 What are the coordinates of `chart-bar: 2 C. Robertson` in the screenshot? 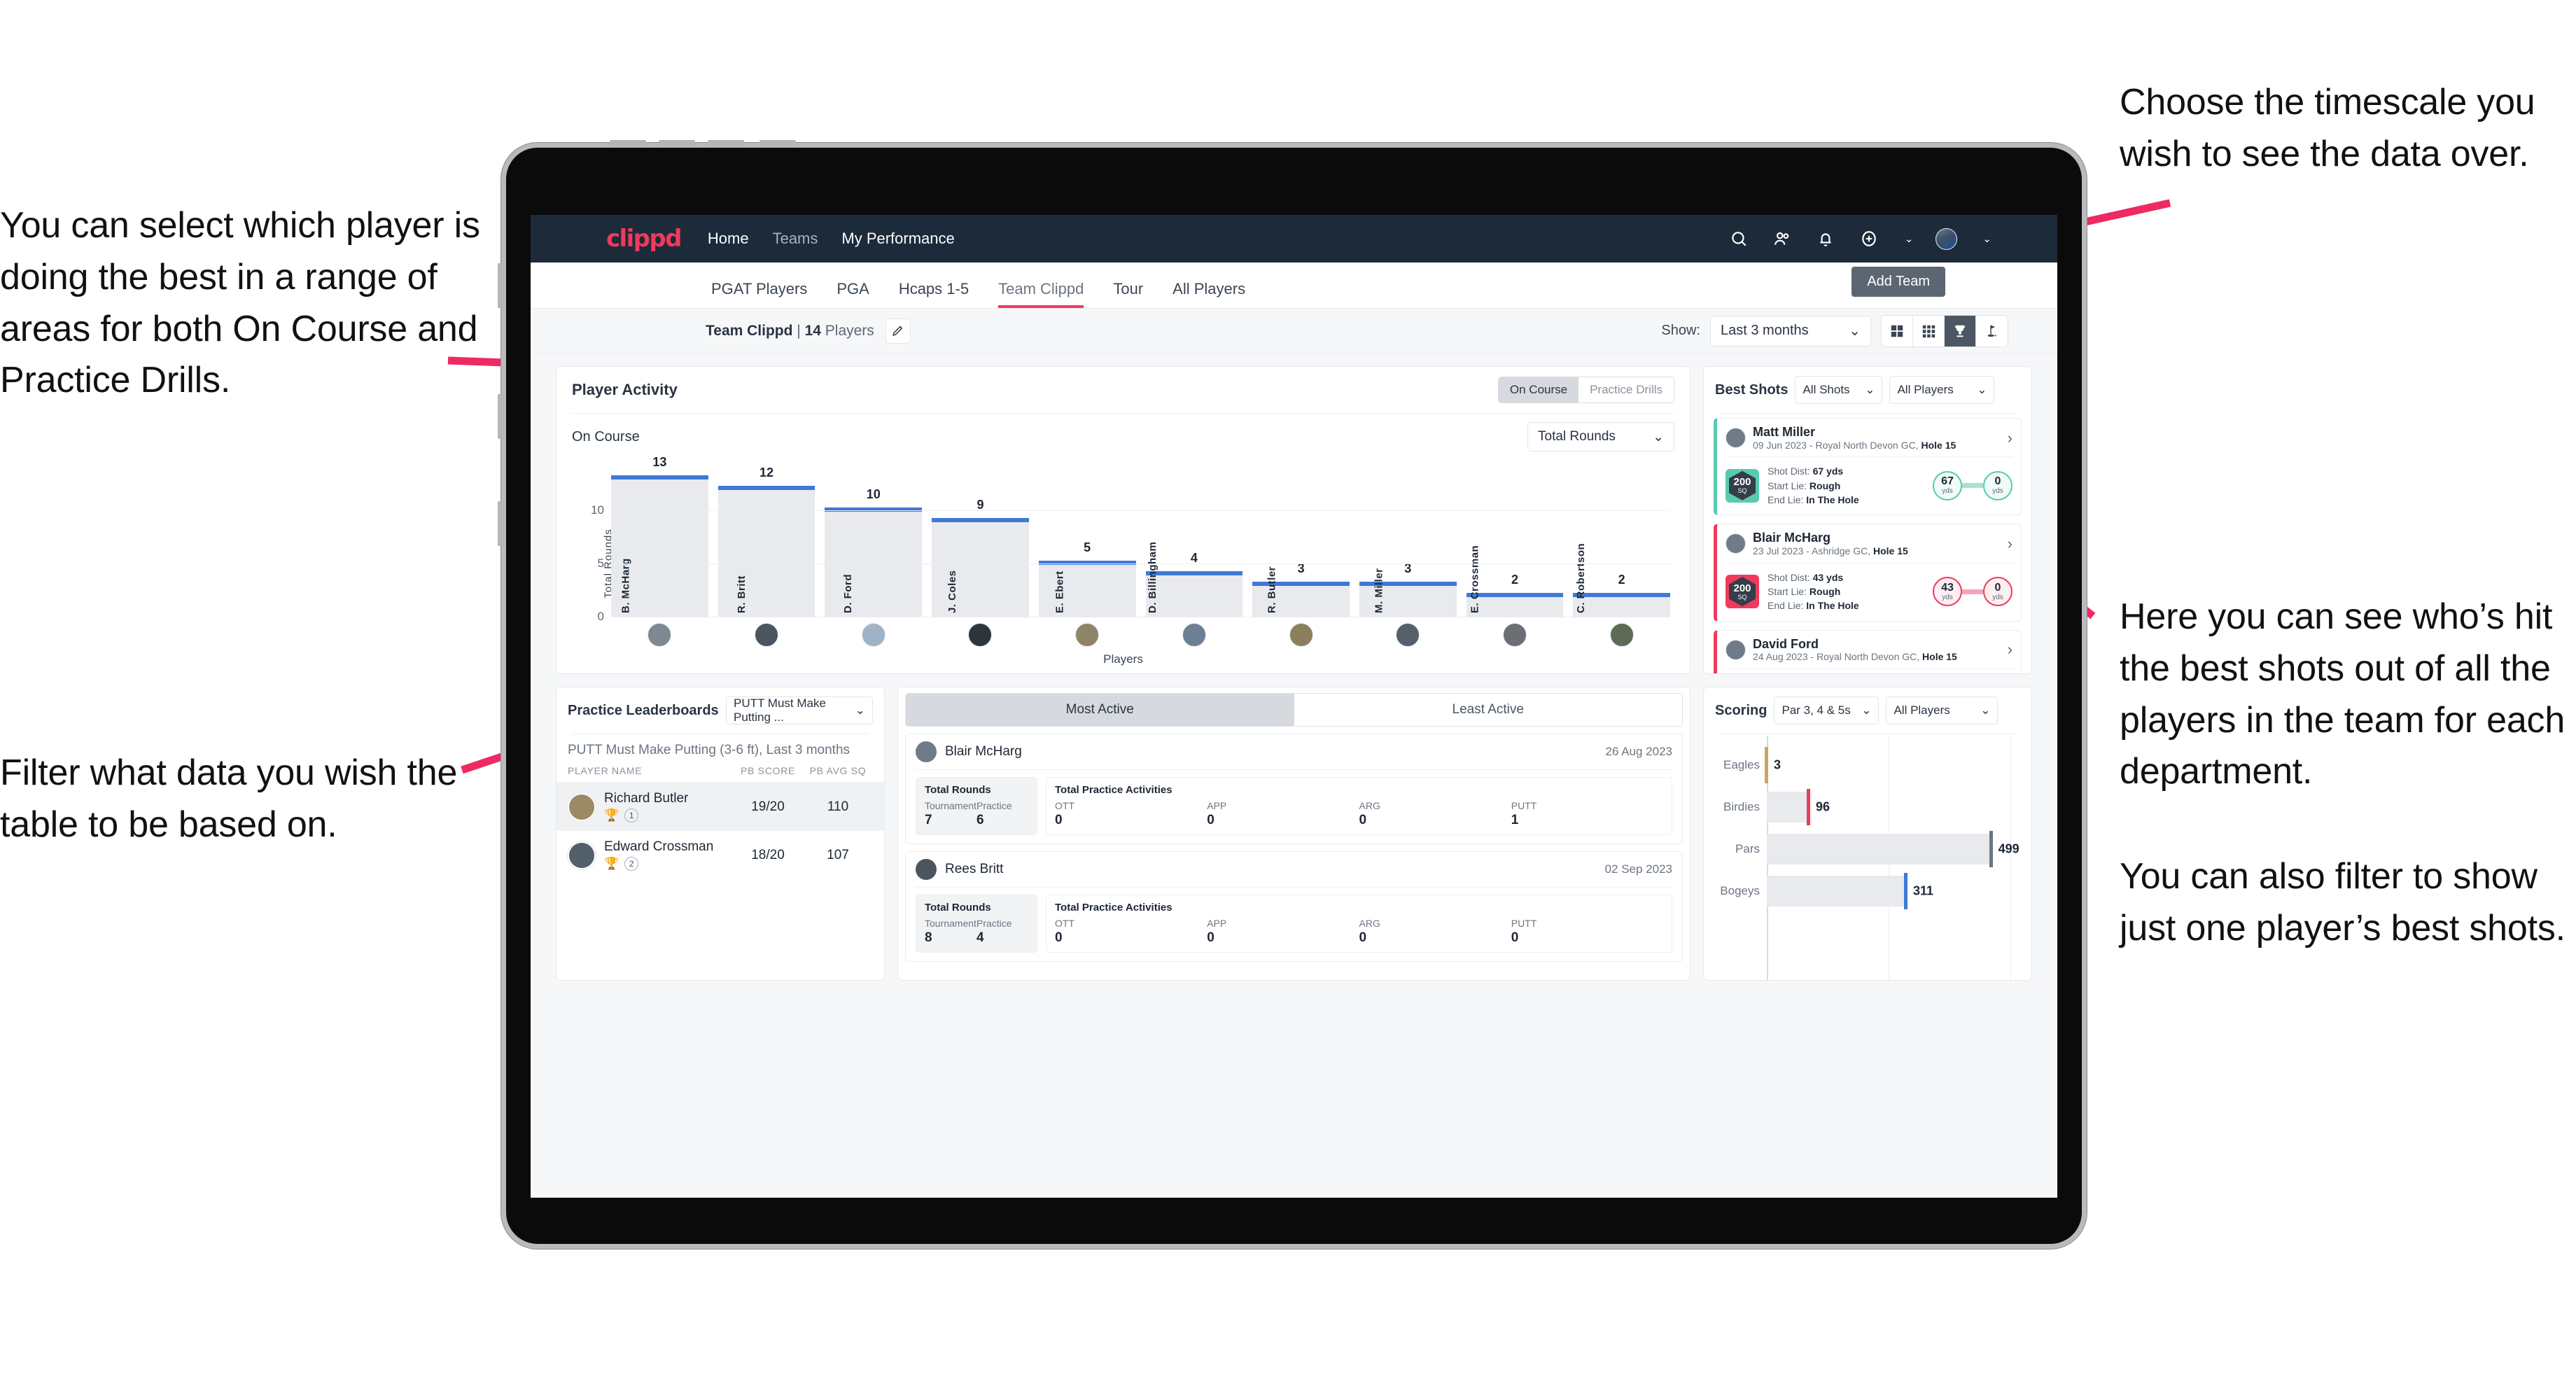 It's located at (1622, 580).